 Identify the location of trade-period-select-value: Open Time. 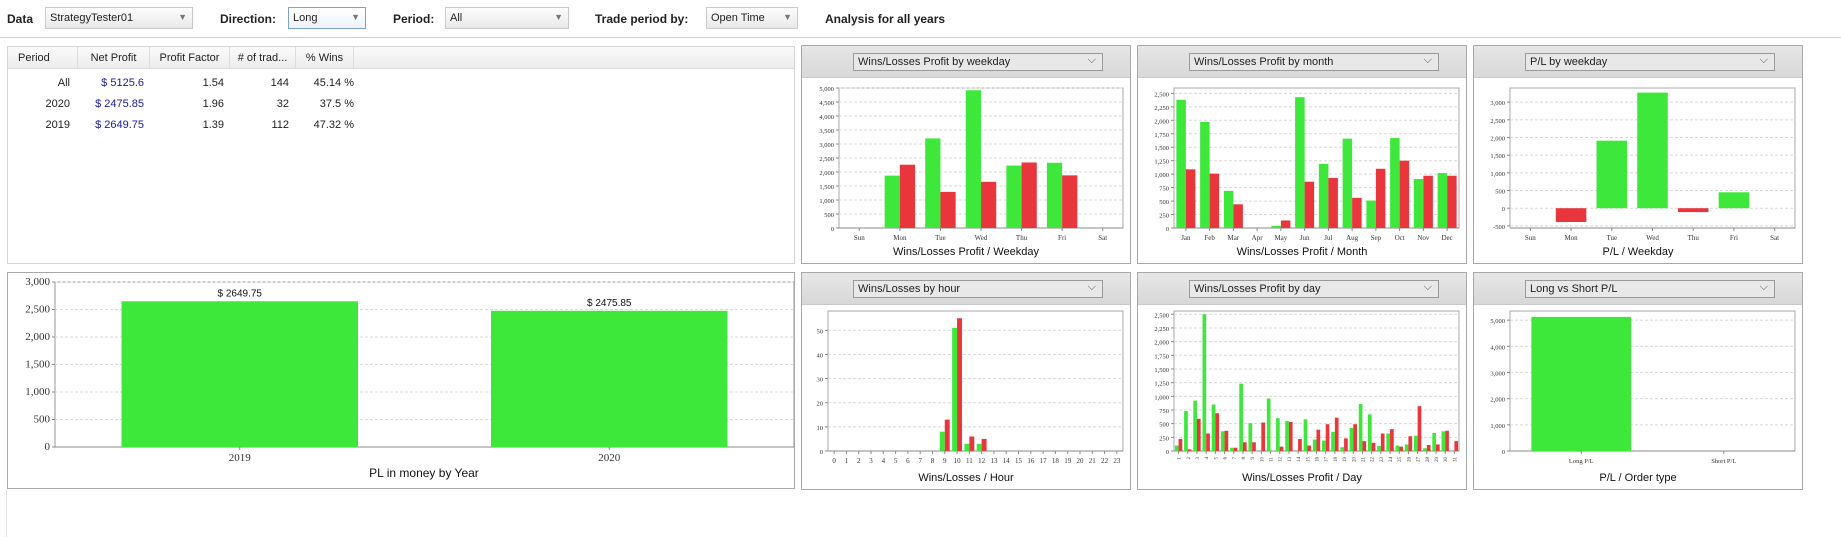
(738, 18).